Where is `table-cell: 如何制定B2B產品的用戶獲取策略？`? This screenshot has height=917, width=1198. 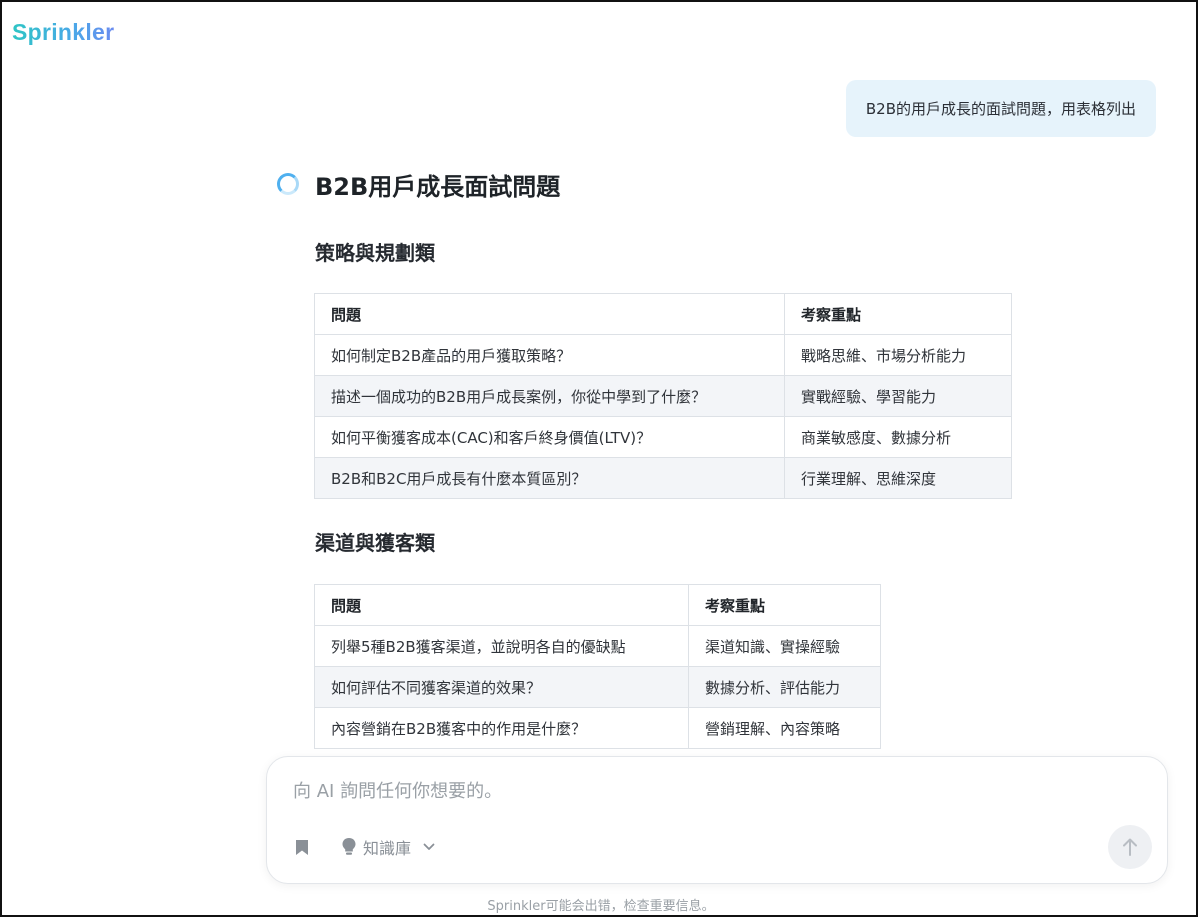 table-cell: 如何制定B2B產品的用戶獲取策略？ is located at coordinates (549, 355).